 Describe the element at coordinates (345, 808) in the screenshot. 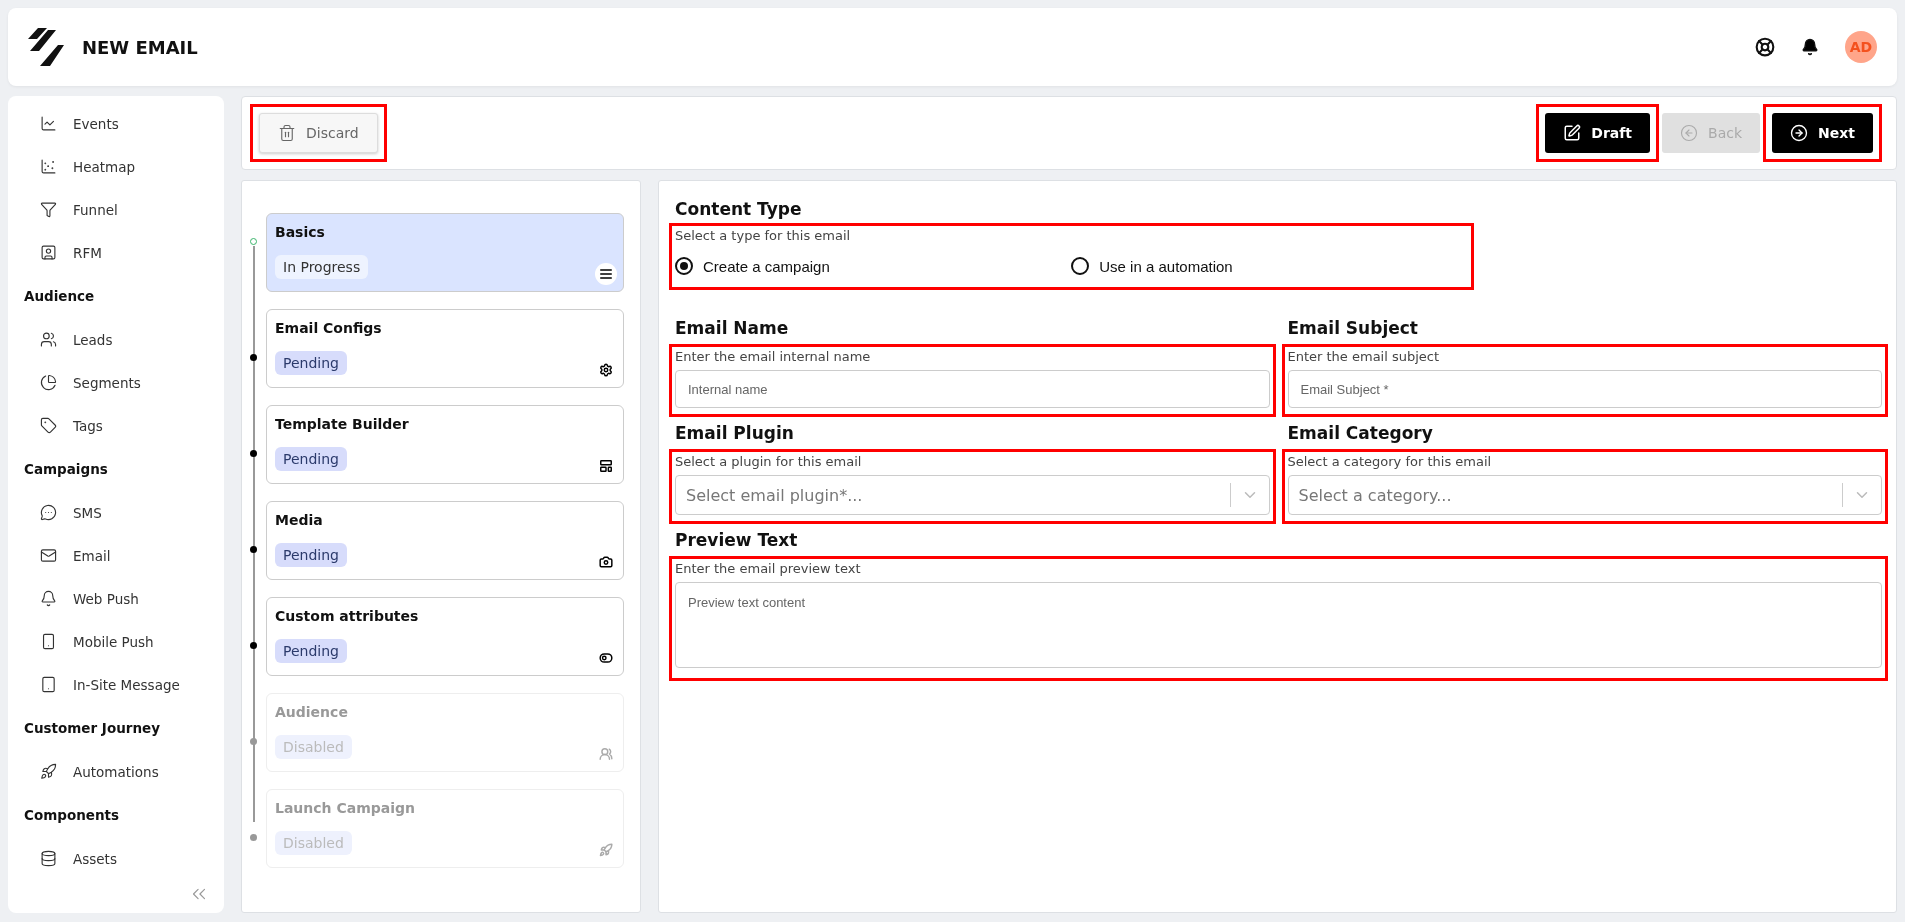

I see `step-title: Launch Campaign` at that location.